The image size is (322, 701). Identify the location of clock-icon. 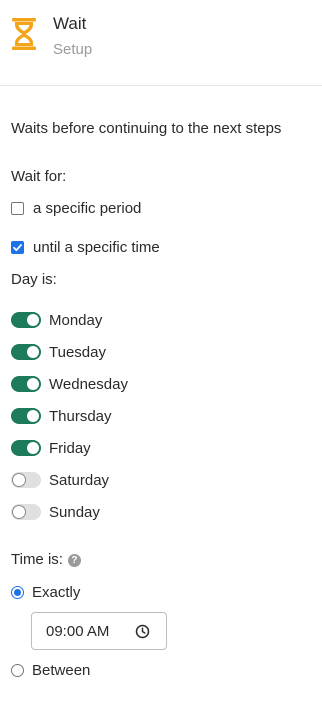
(142, 631).